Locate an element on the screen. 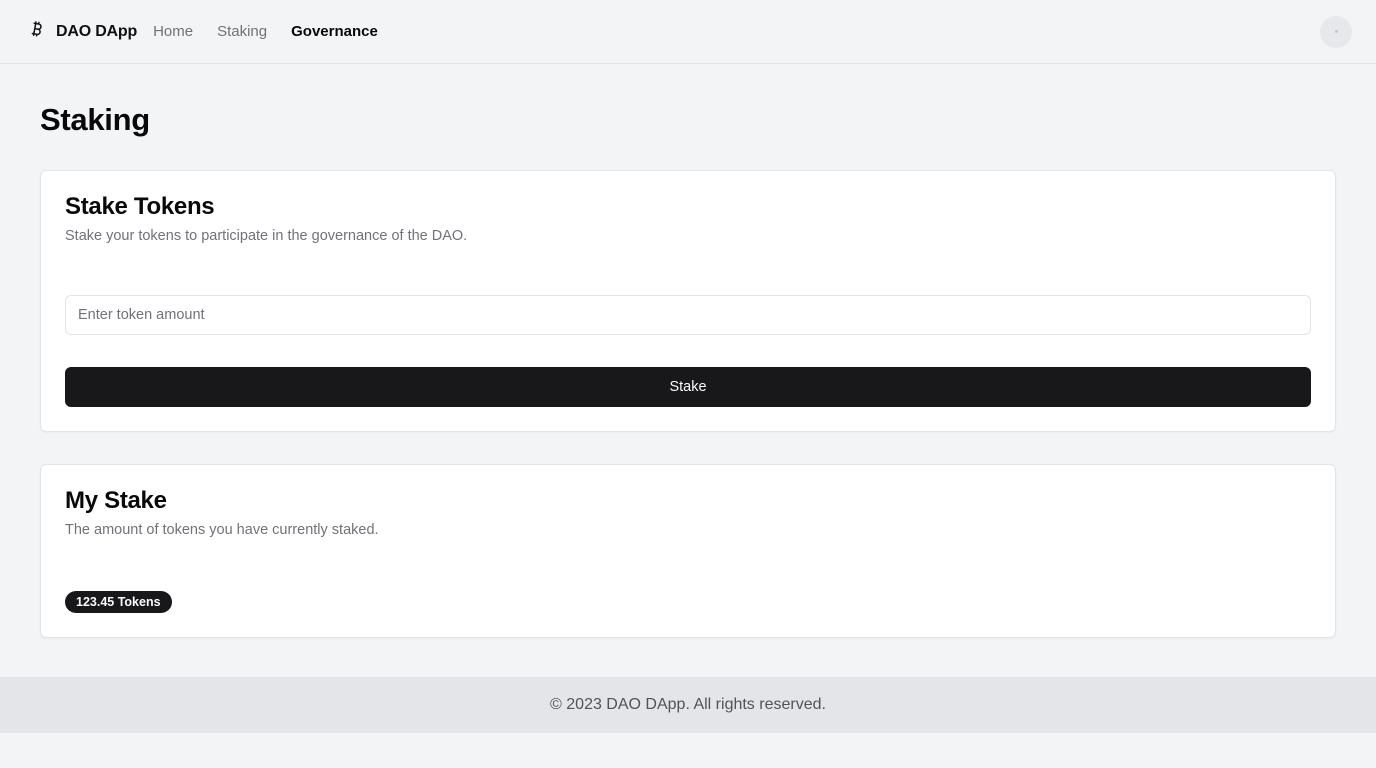 This screenshot has width=1376, height=768. page-title: Staking is located at coordinates (95, 119).